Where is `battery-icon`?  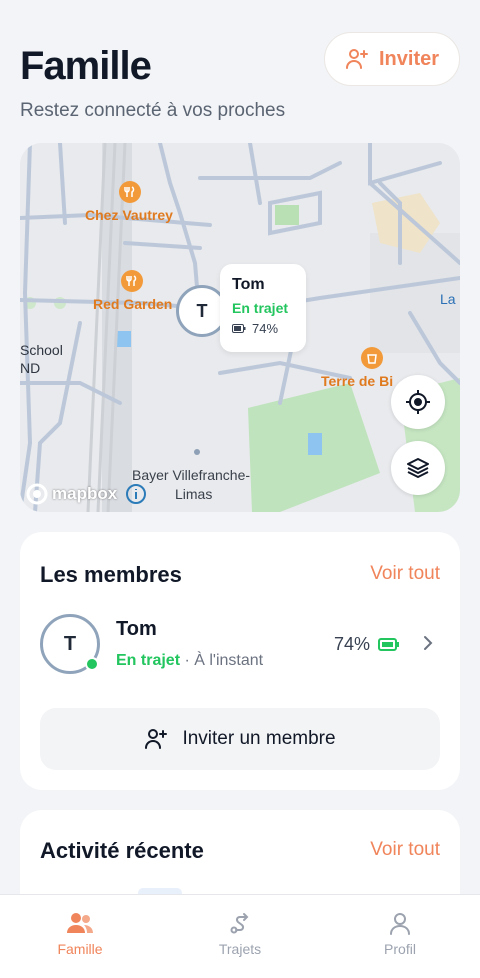
battery-icon is located at coordinates (239, 328).